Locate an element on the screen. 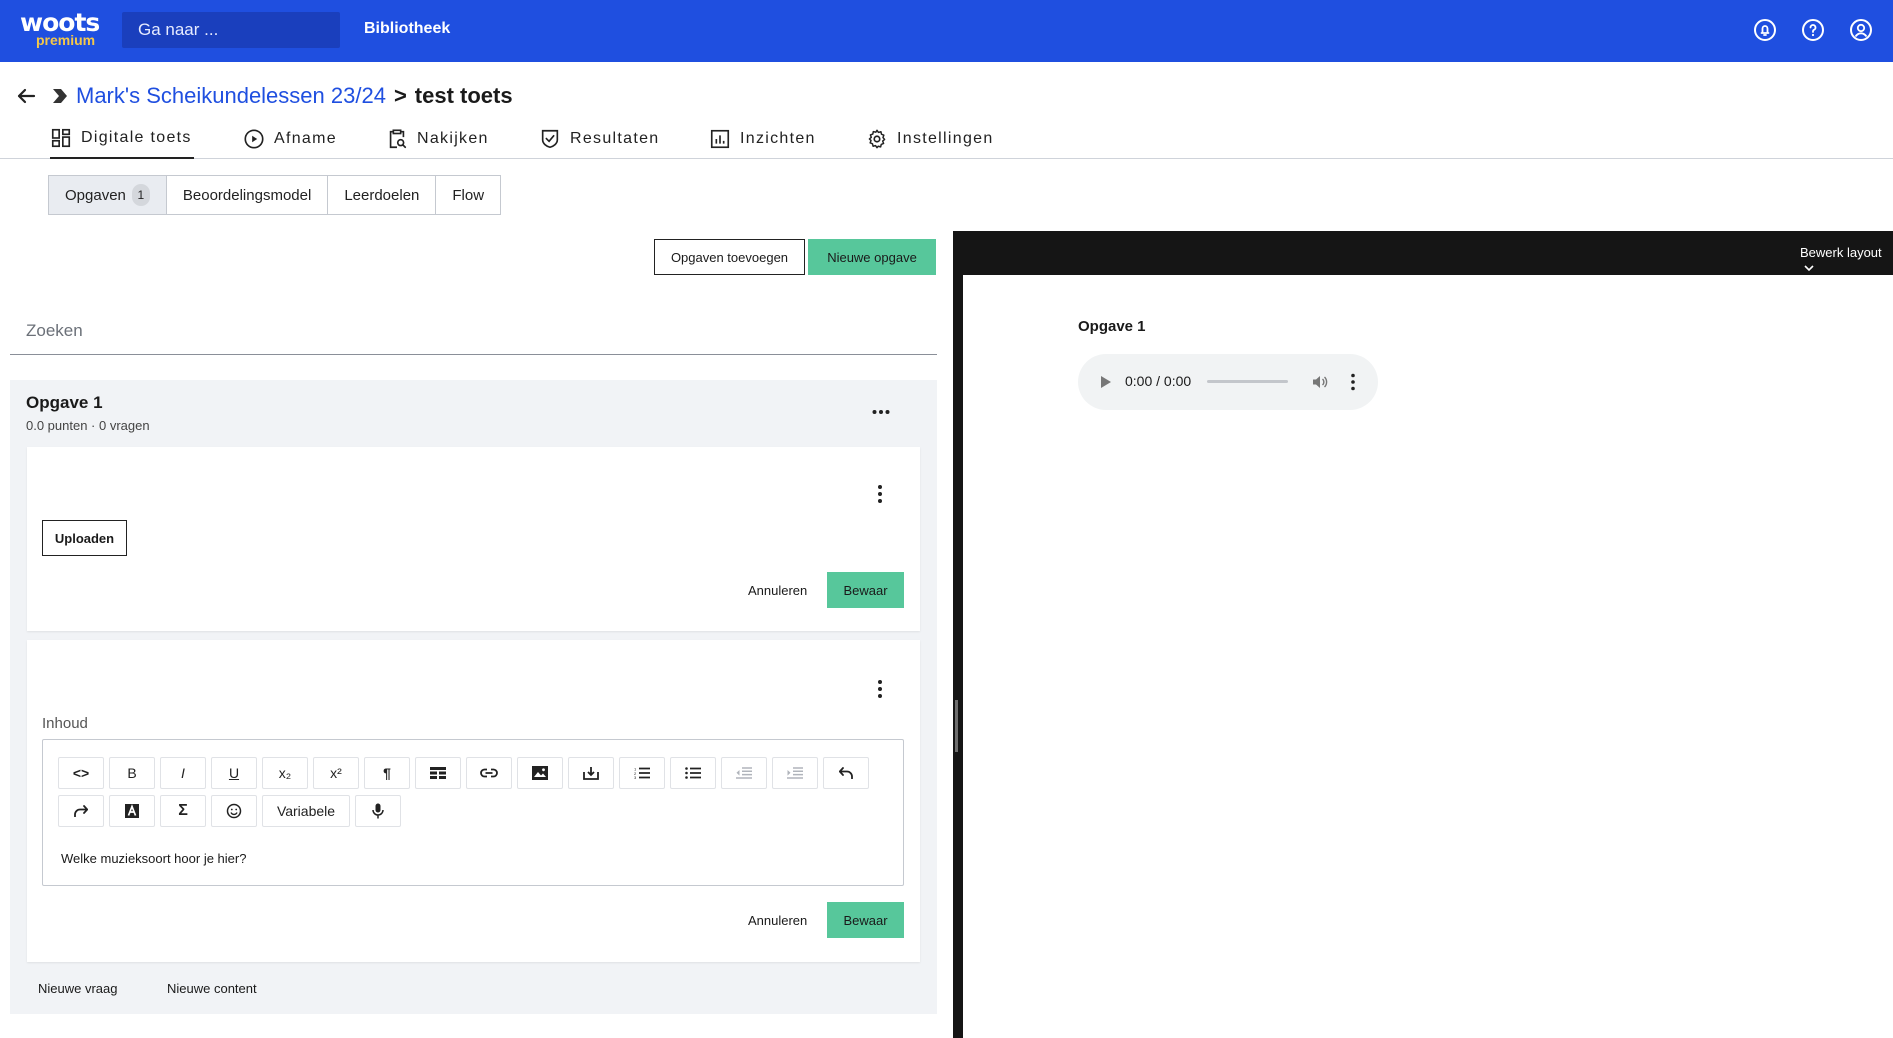  subtab-leerdoelen: Leerdoelen is located at coordinates (382, 195).